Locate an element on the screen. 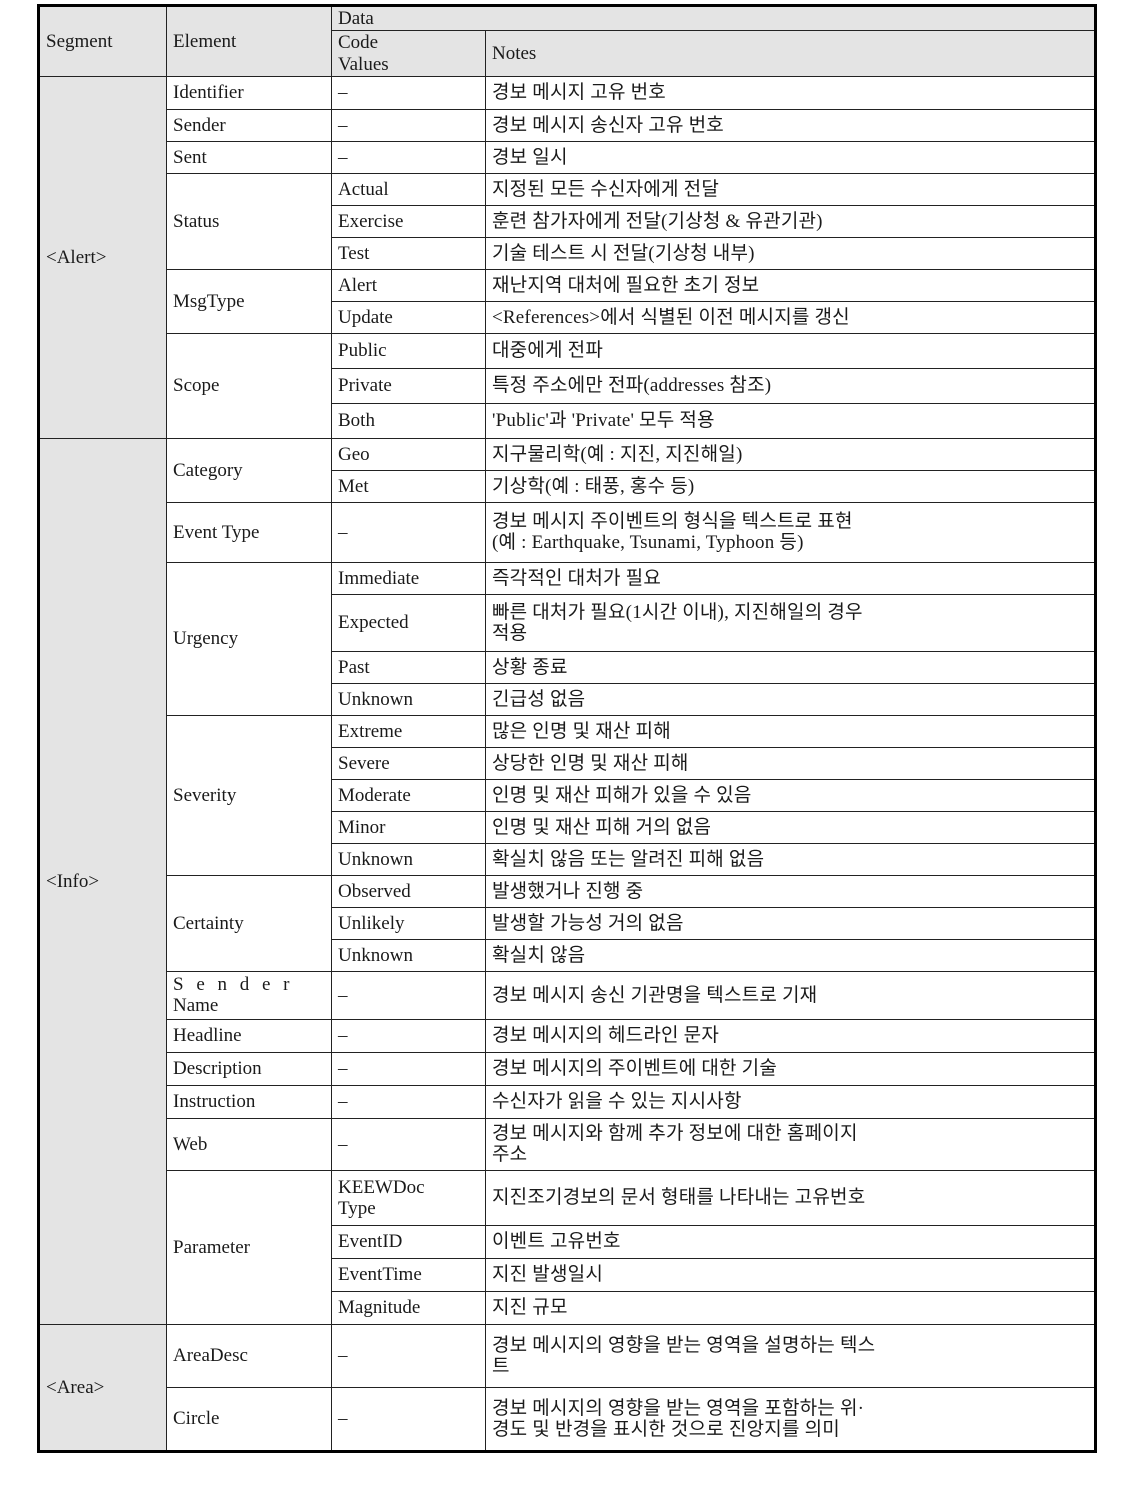  element-cell: Sender is located at coordinates (249, 125).